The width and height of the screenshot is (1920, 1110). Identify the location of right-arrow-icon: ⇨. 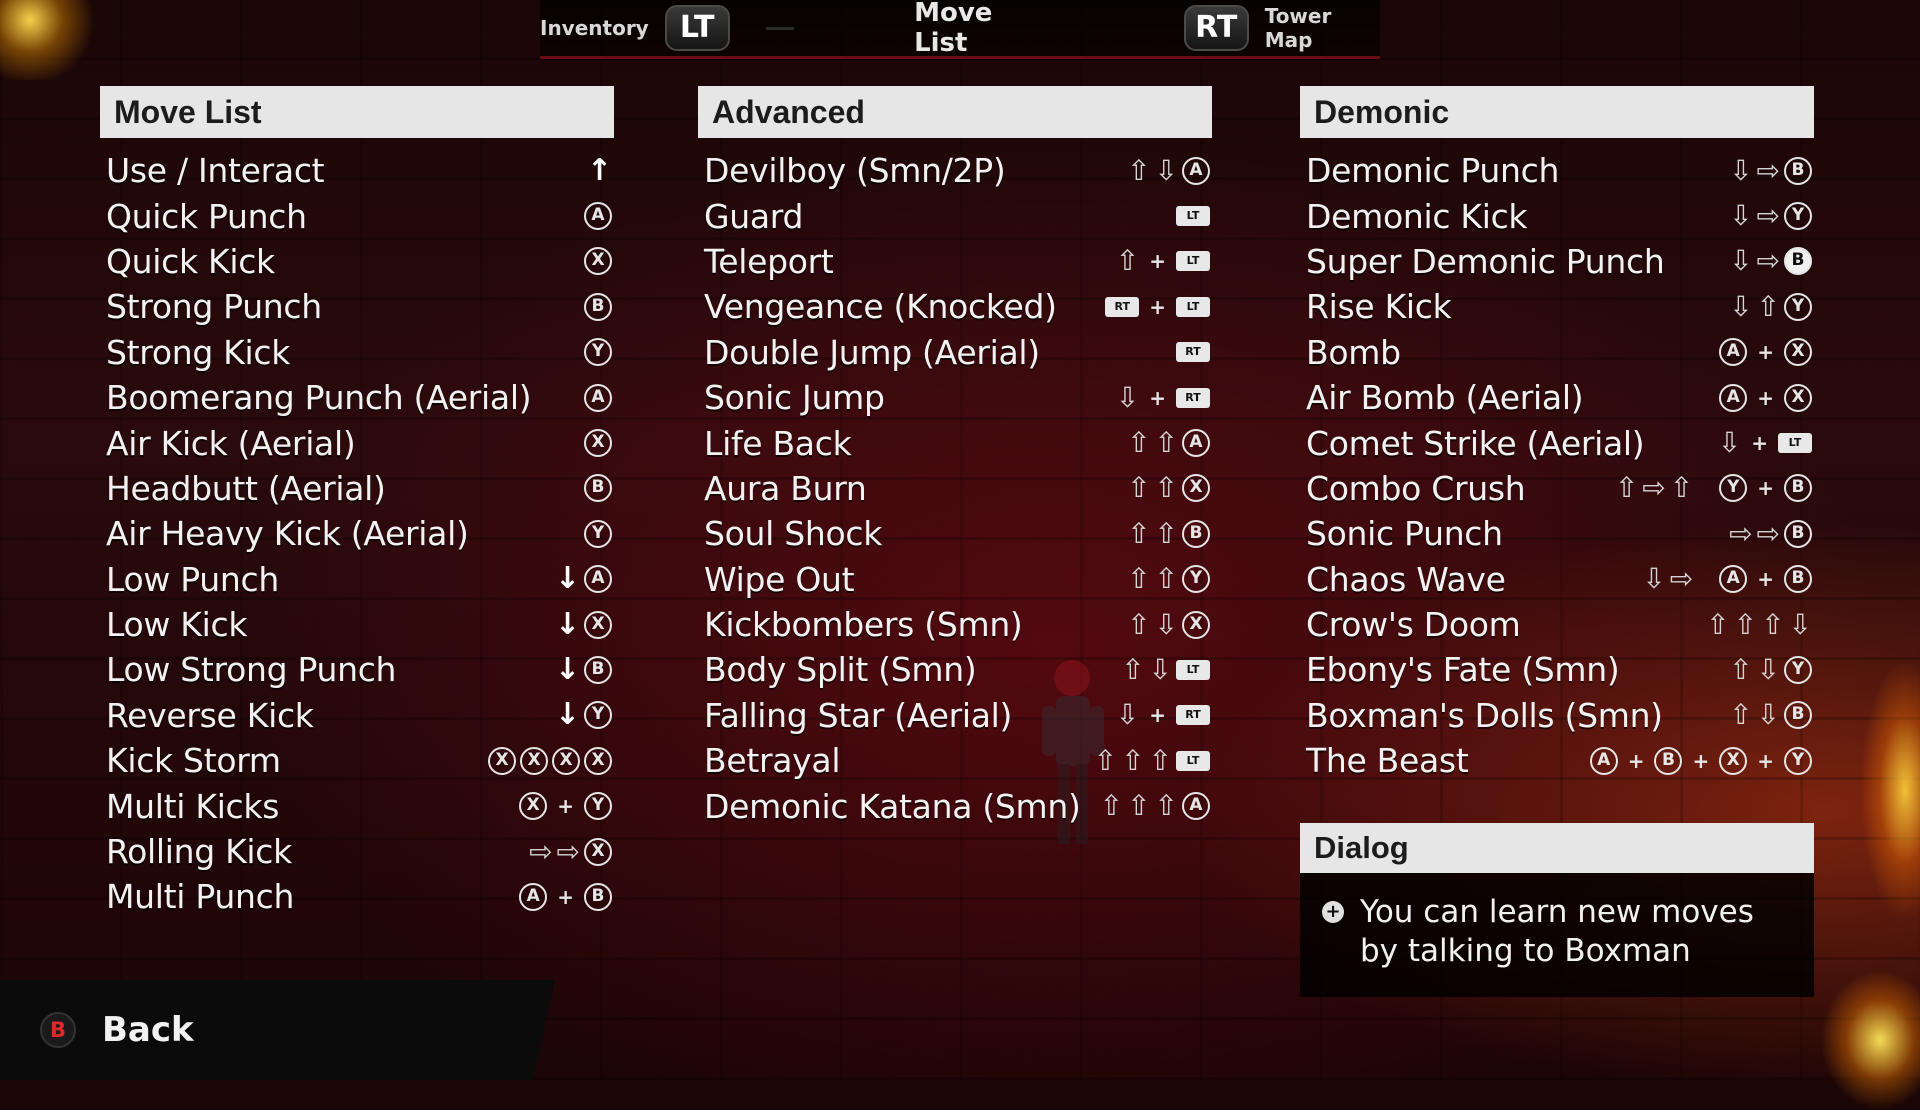
(1741, 533).